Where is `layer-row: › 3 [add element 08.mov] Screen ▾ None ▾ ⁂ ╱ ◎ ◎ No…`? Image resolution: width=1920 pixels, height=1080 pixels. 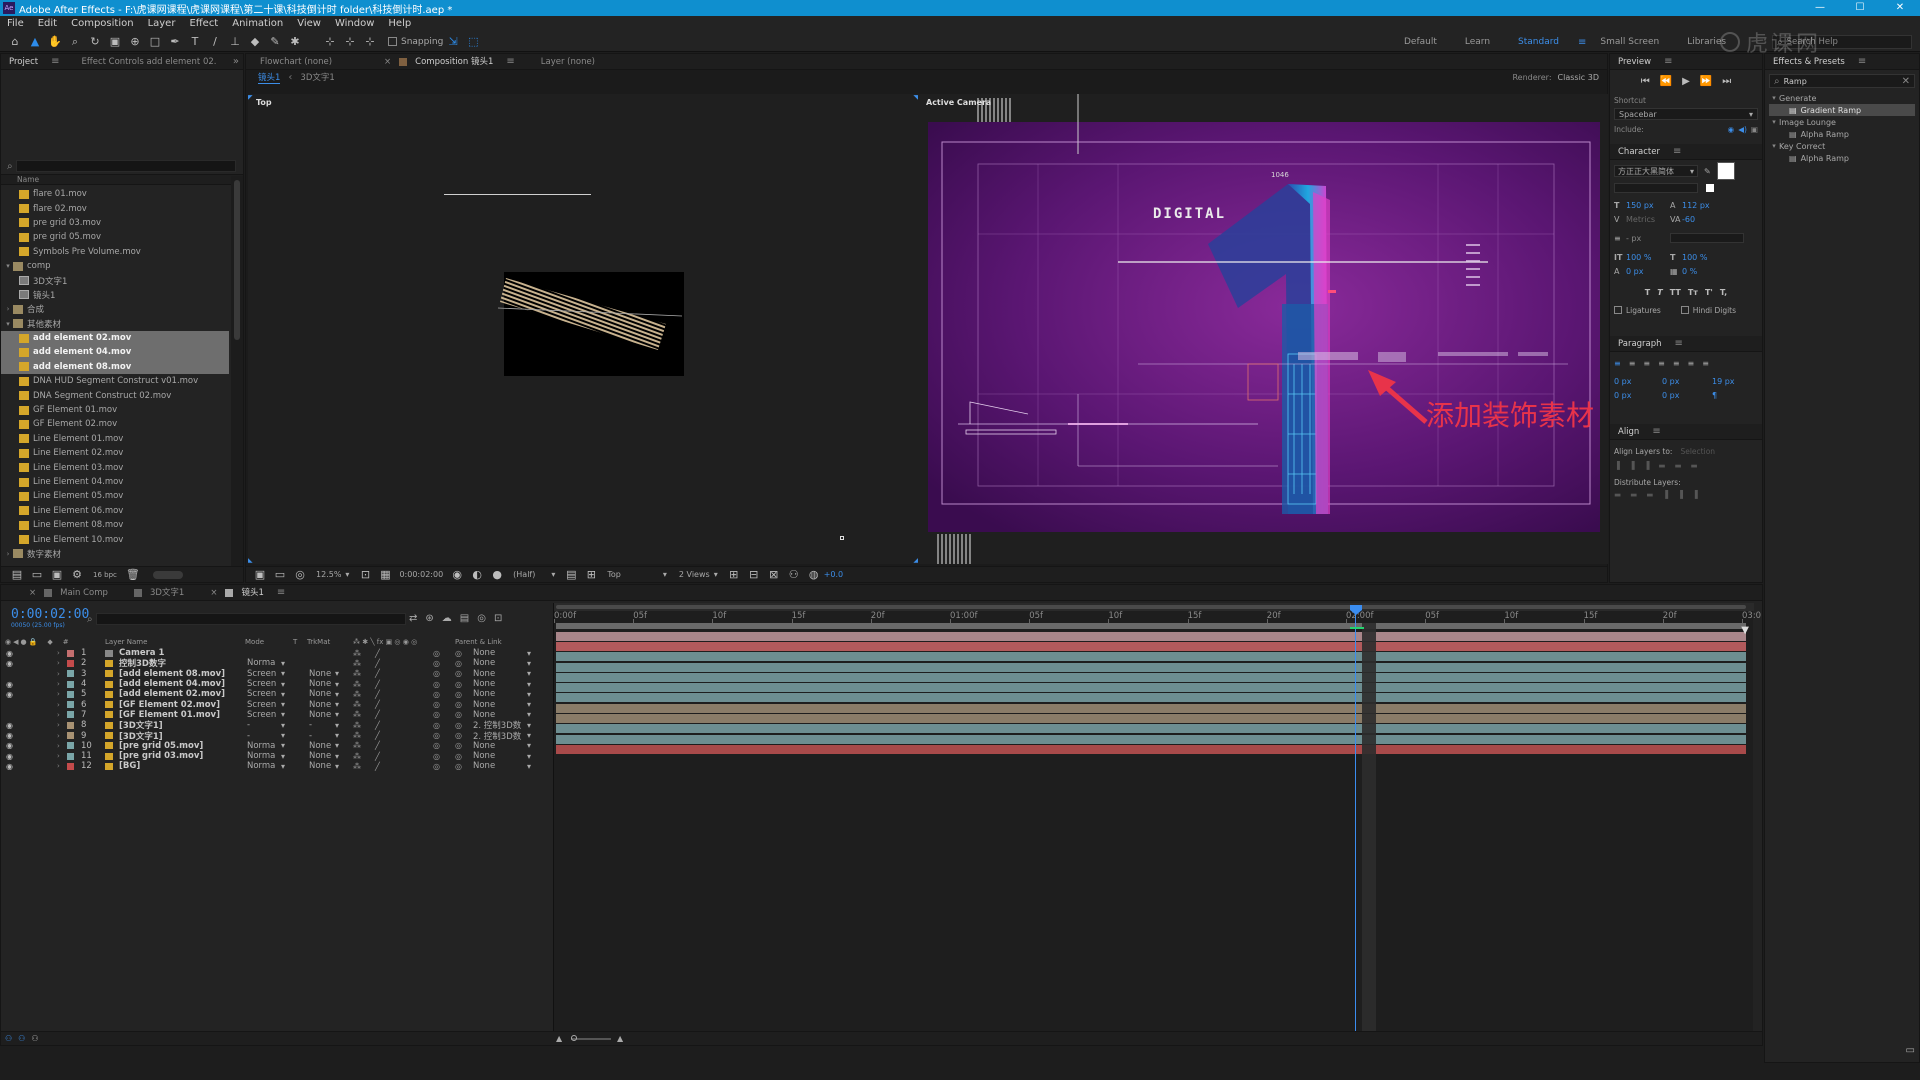 layer-row: › 3 [add element 08.mov] Screen ▾ None ▾ ⁂ ╱ ◎ ◎ No… is located at coordinates (277, 674).